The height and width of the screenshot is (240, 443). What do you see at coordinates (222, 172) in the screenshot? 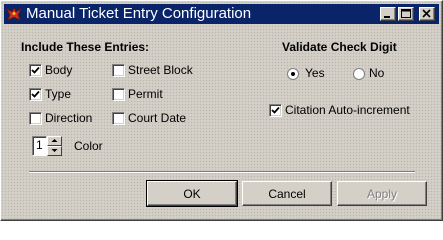
I see `separator-line` at bounding box center [222, 172].